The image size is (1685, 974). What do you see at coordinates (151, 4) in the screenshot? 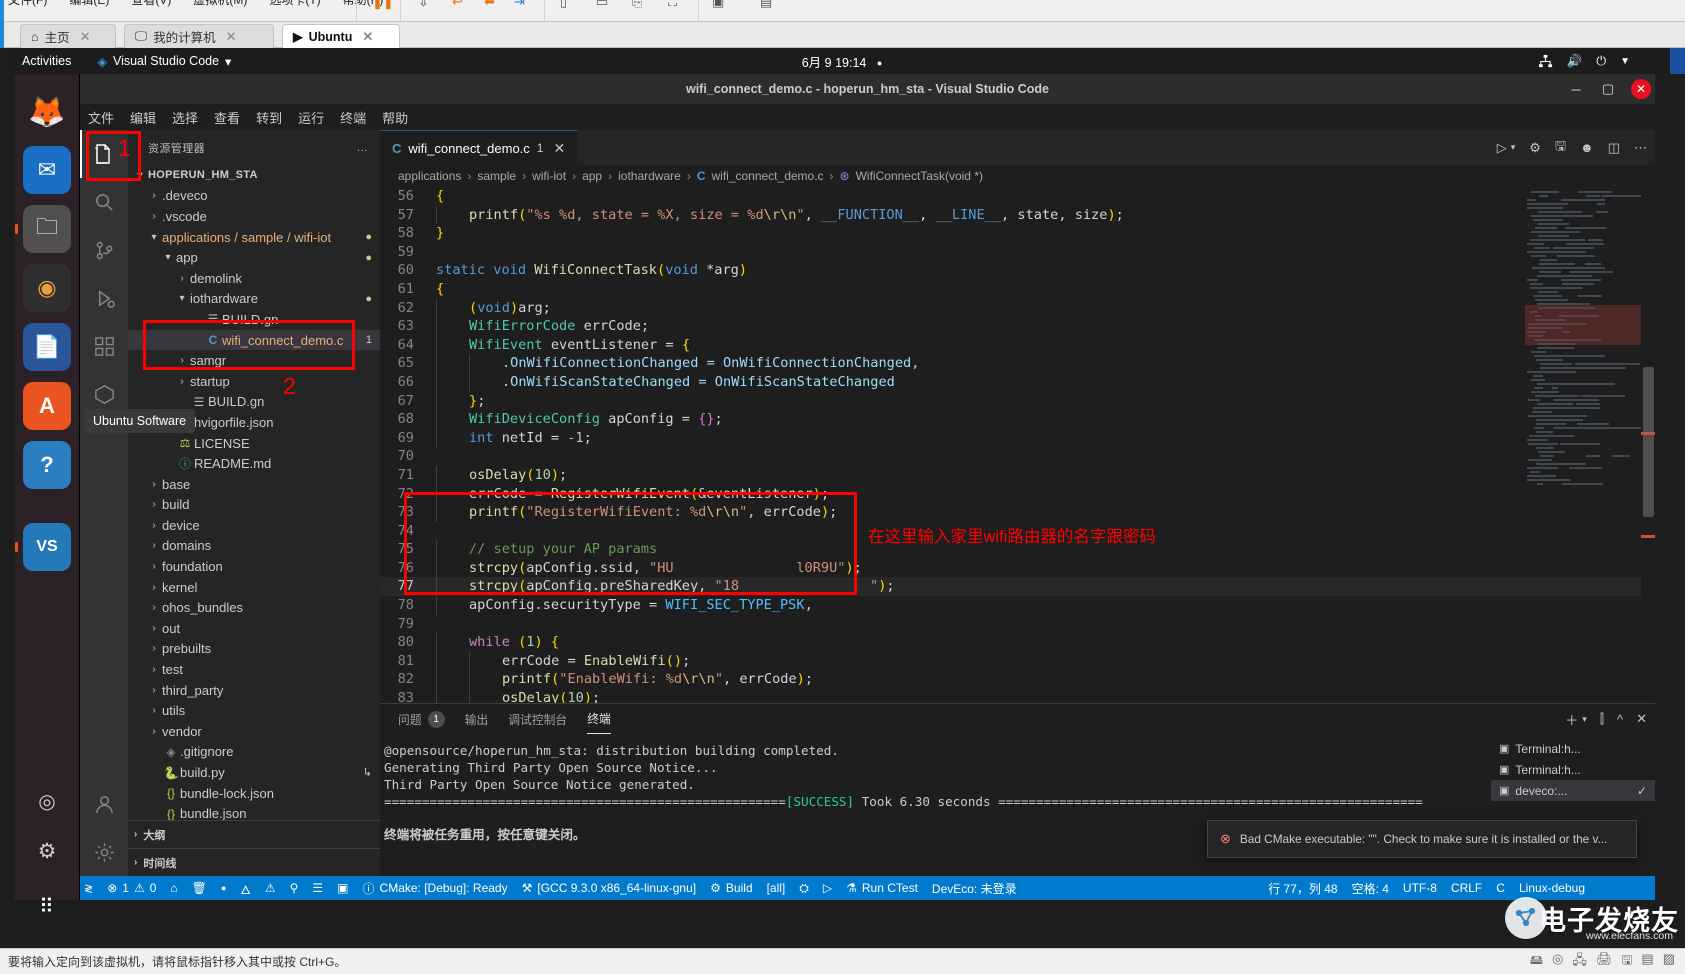
I see `host-menu-view: 查看(V)` at bounding box center [151, 4].